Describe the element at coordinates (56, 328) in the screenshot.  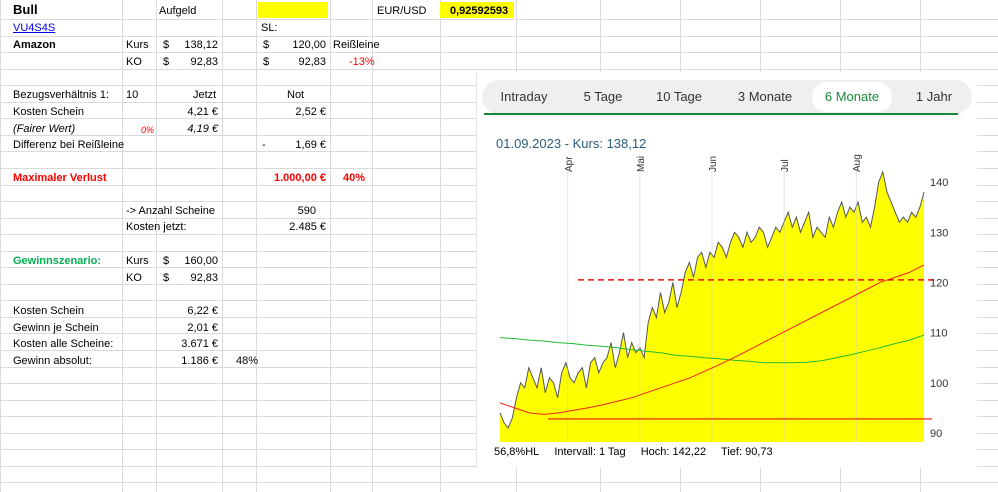
I see `gewinn-je-label: Gewinn je Schein` at that location.